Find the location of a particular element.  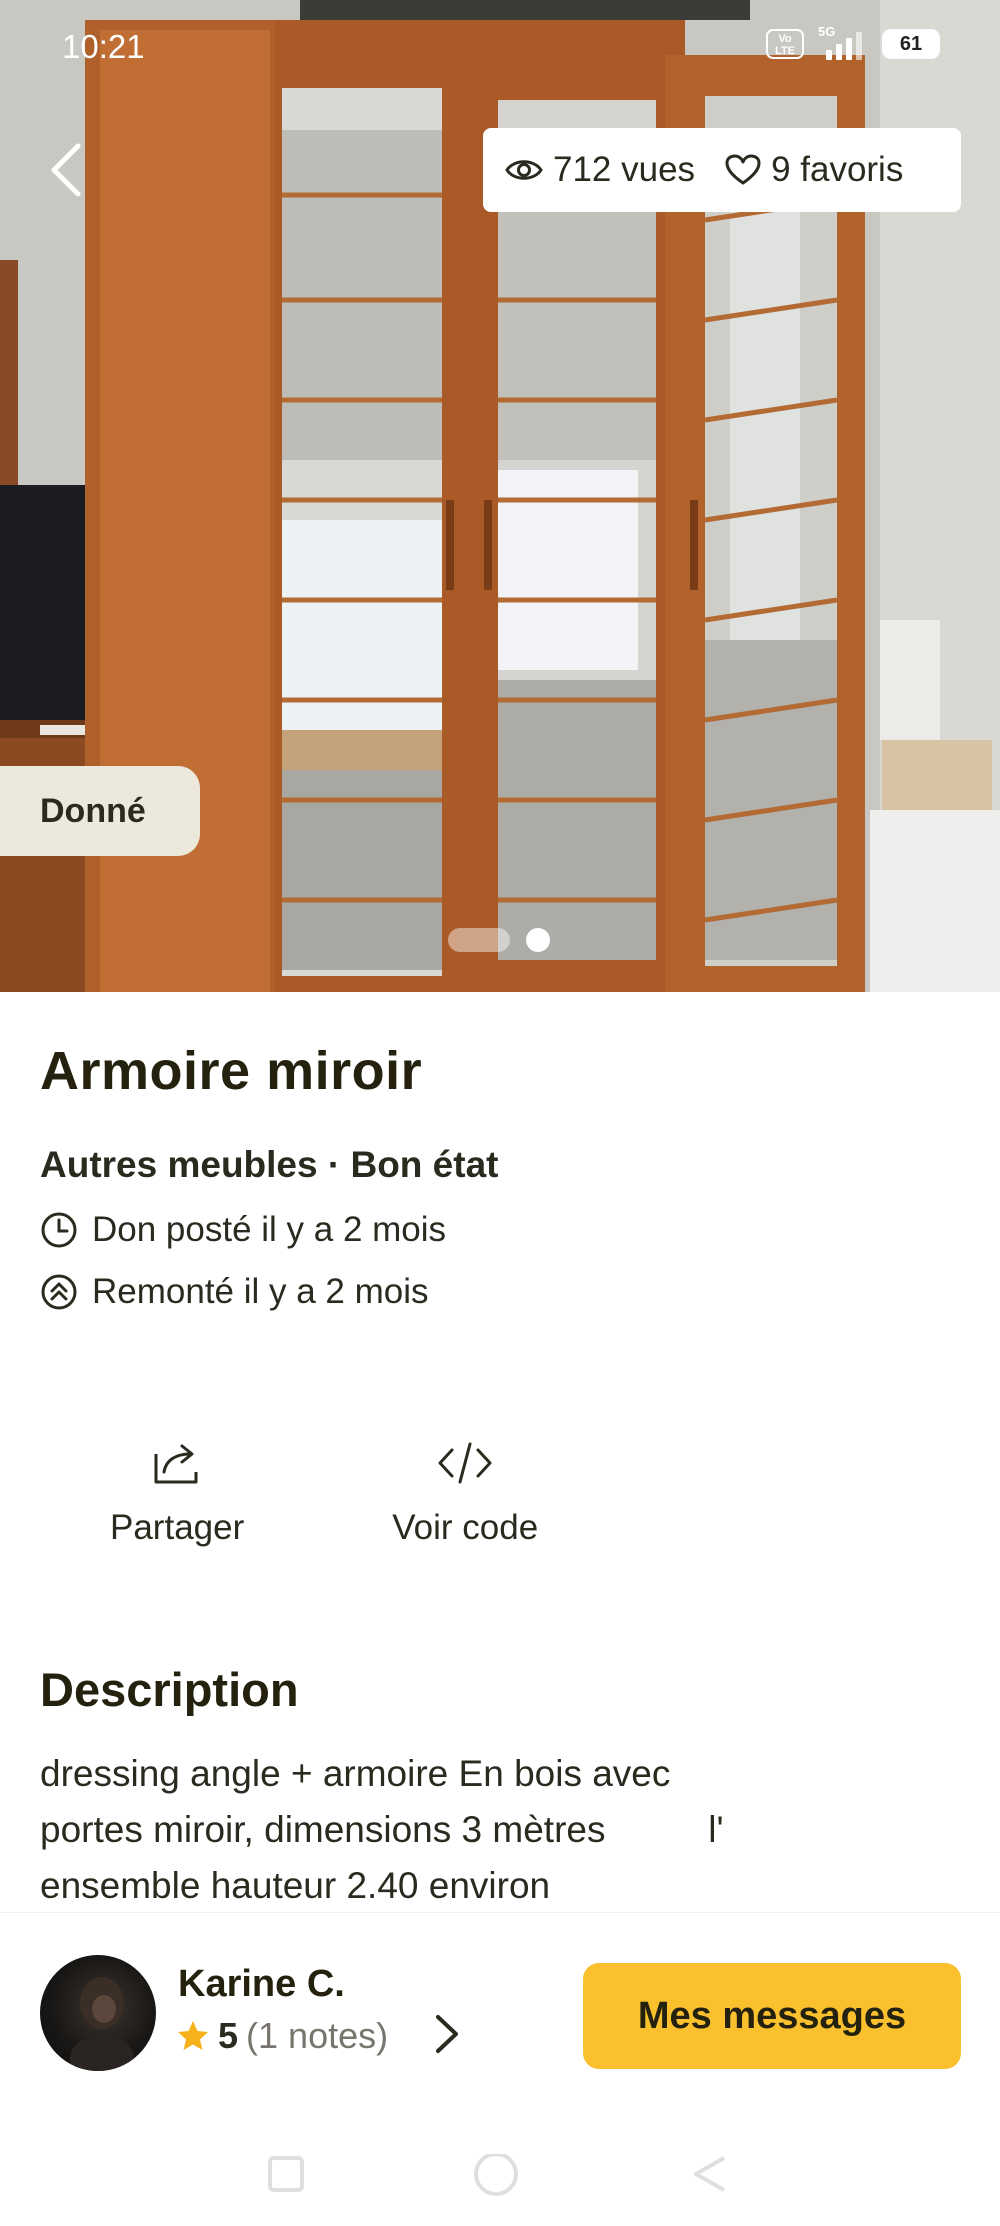

rating-count: (1 notes) is located at coordinates (317, 2035).